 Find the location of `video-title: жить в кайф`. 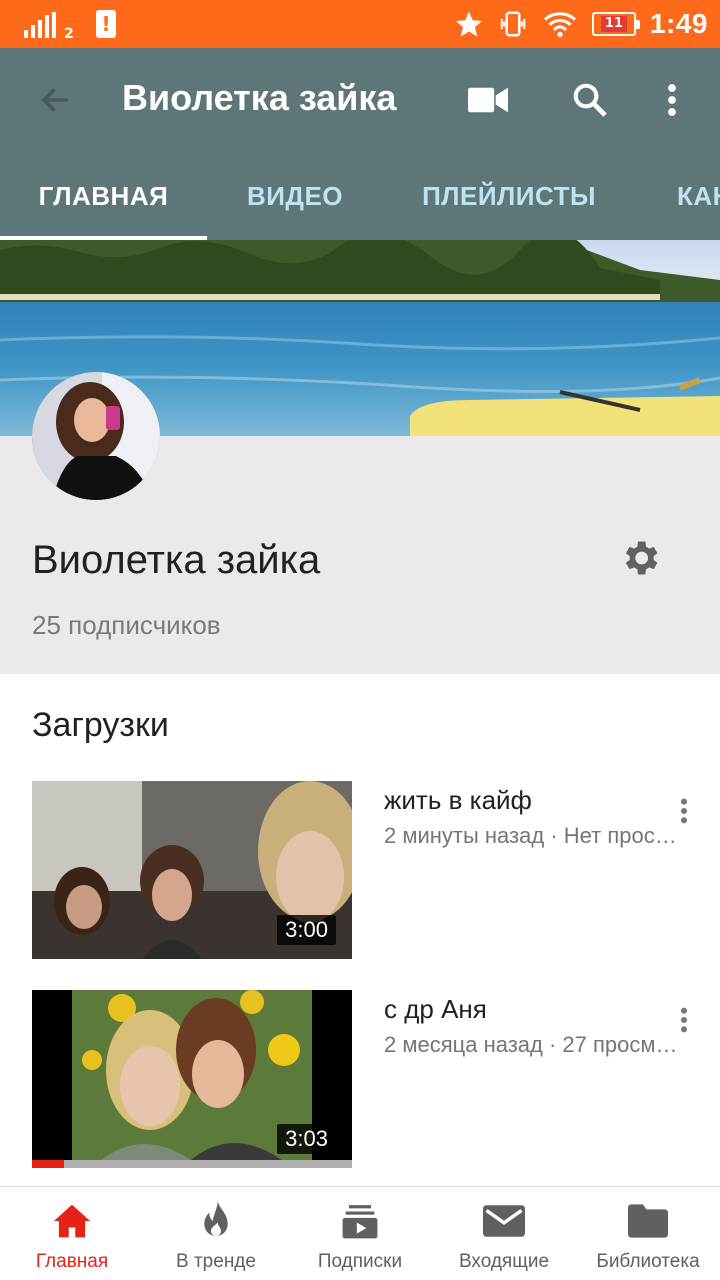

video-title: жить в кайф is located at coordinates (458, 800).